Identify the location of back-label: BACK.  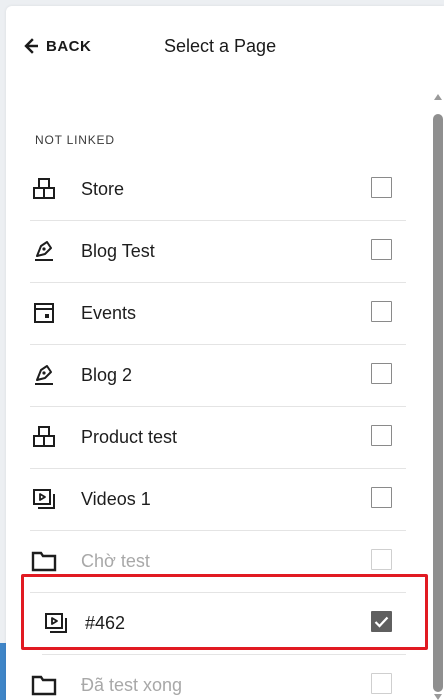
(69, 46).